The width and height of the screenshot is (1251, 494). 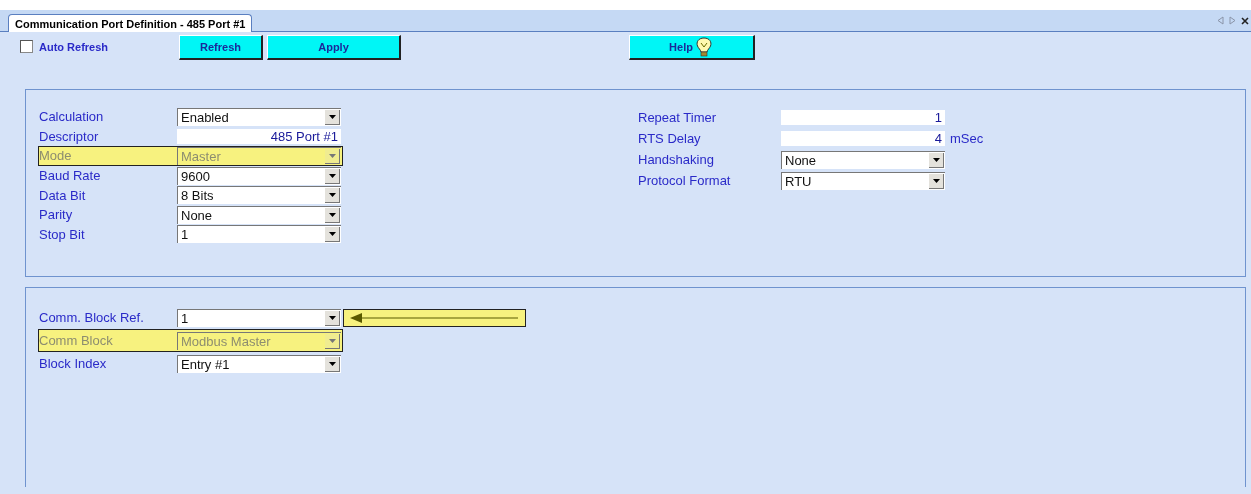 What do you see at coordinates (259, 195) in the screenshot?
I see `dropdown: 8 Bits` at bounding box center [259, 195].